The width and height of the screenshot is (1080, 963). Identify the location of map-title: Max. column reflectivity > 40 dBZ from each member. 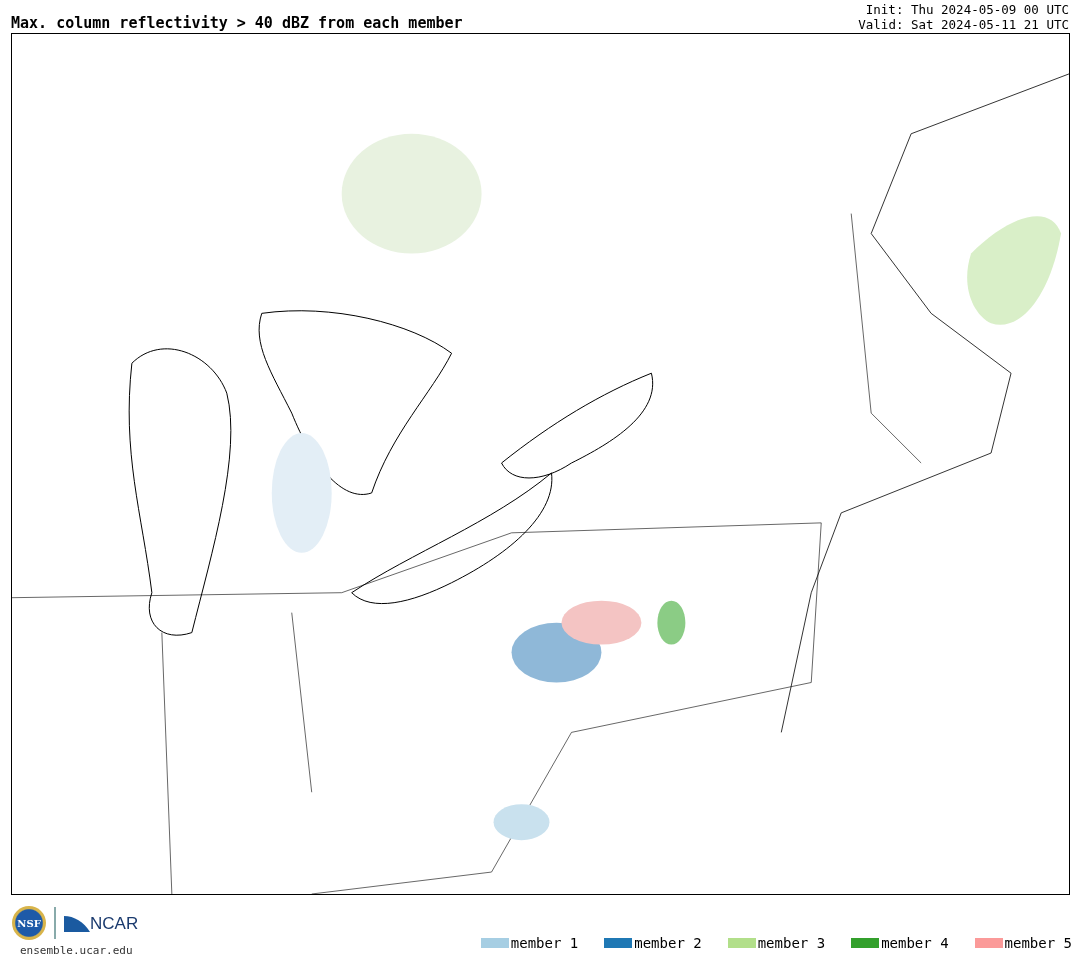
(237, 23).